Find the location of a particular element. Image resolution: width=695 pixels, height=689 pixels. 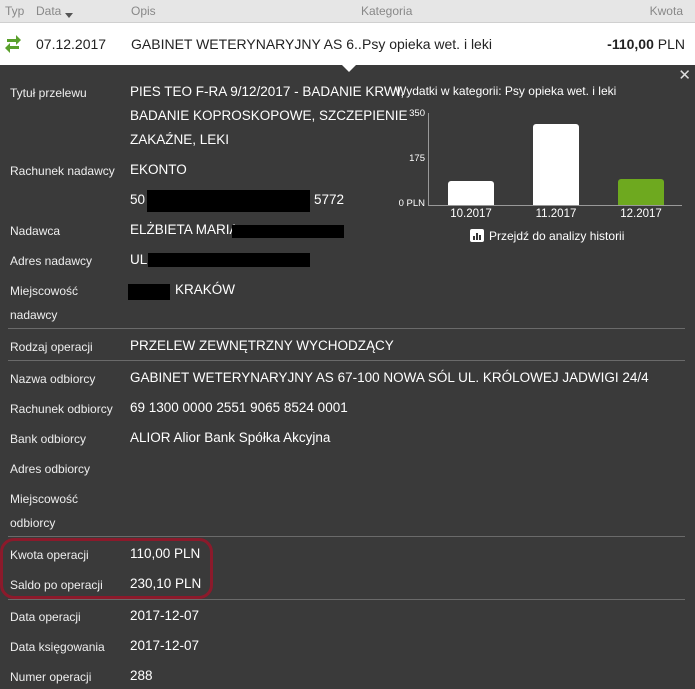

op-date-label: Data operacji is located at coordinates (45, 617).